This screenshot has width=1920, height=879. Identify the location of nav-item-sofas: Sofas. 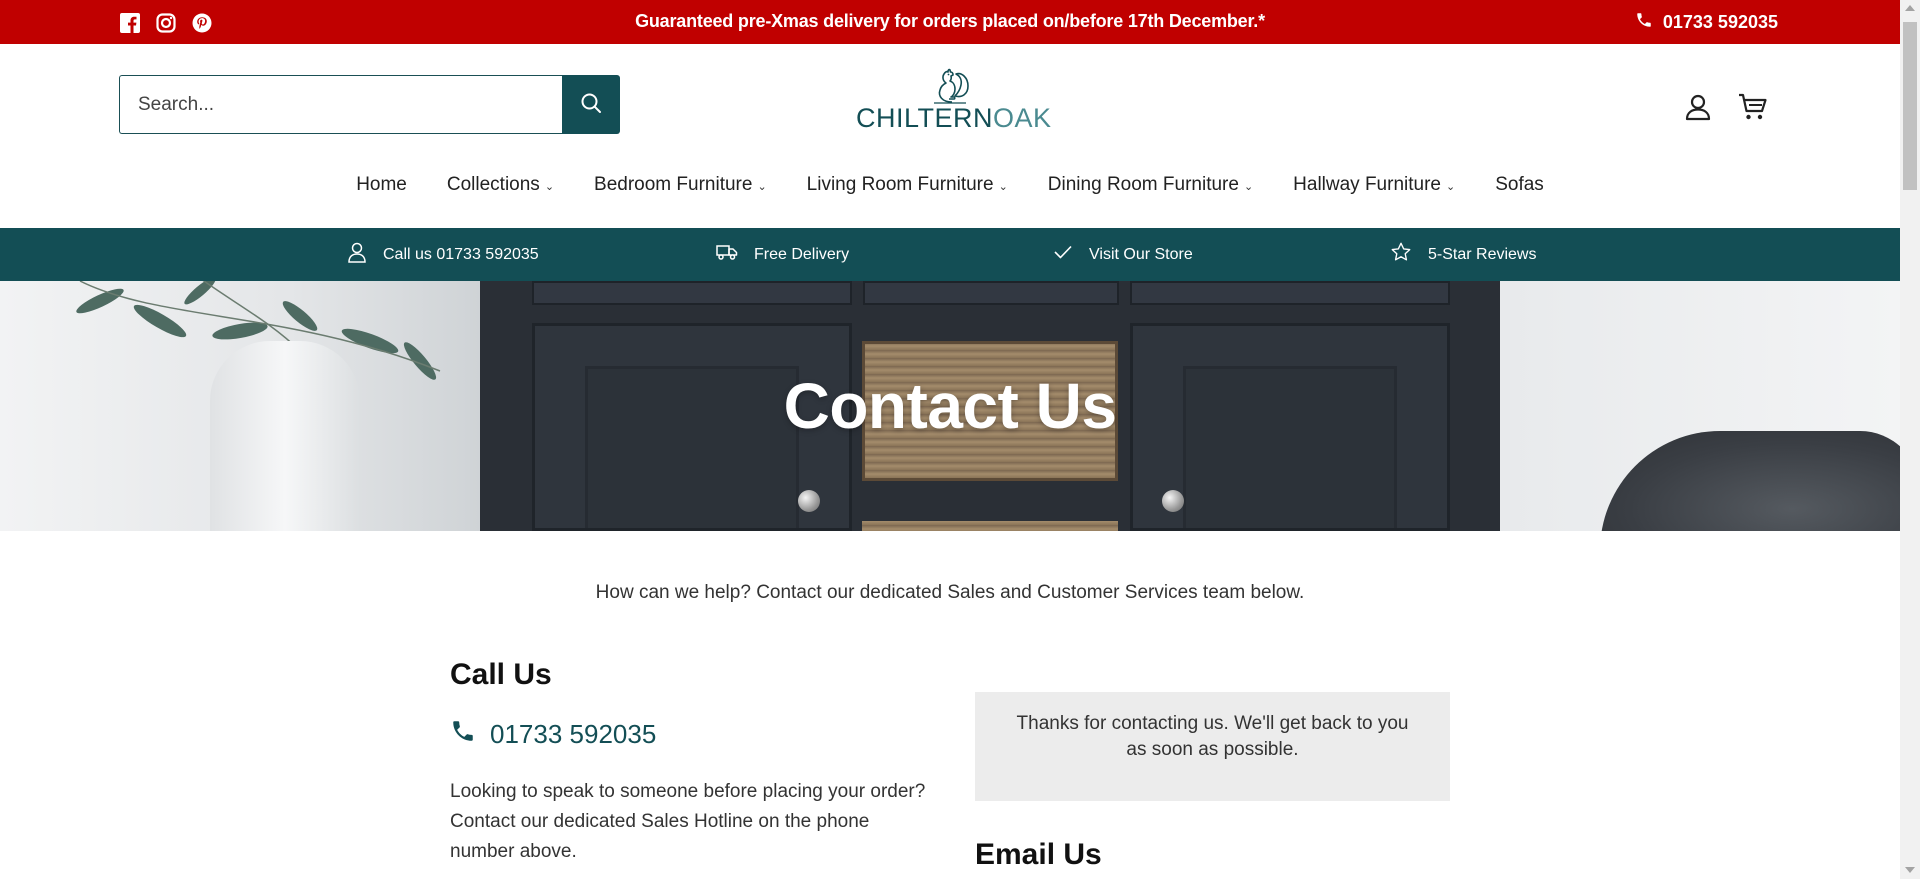
(1519, 185).